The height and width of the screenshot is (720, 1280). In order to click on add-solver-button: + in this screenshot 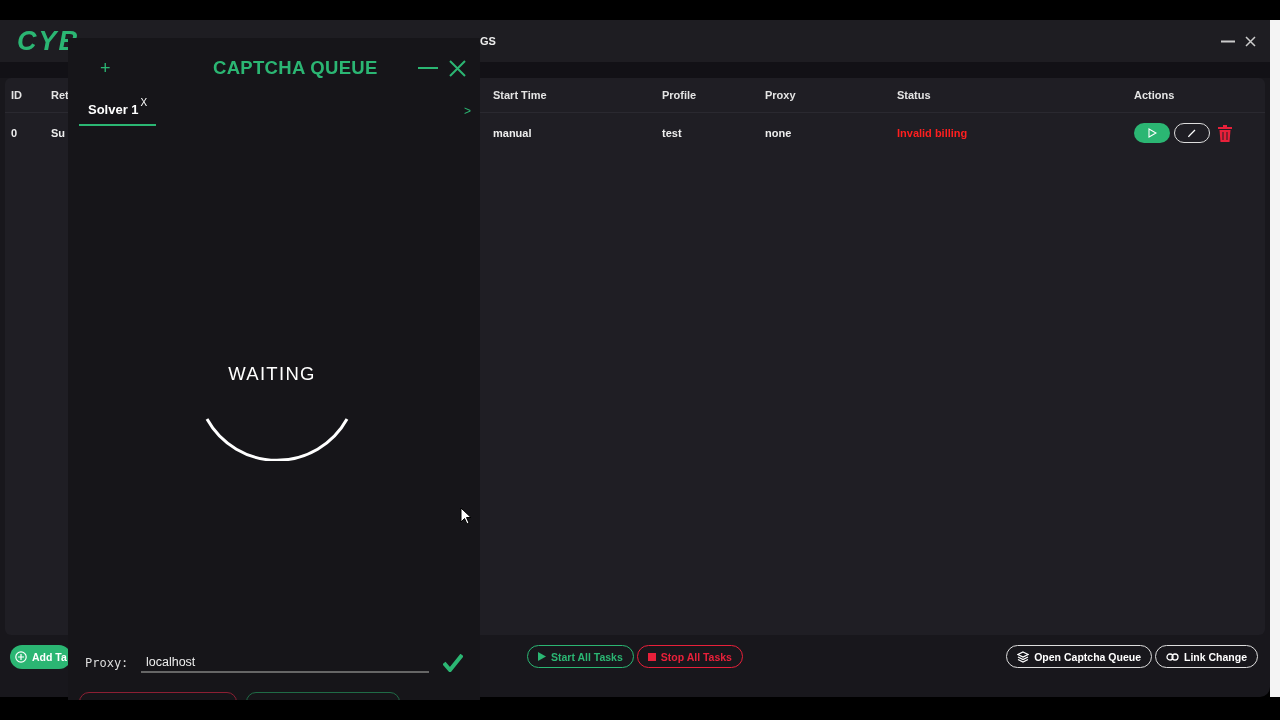, I will do `click(156, 68)`.